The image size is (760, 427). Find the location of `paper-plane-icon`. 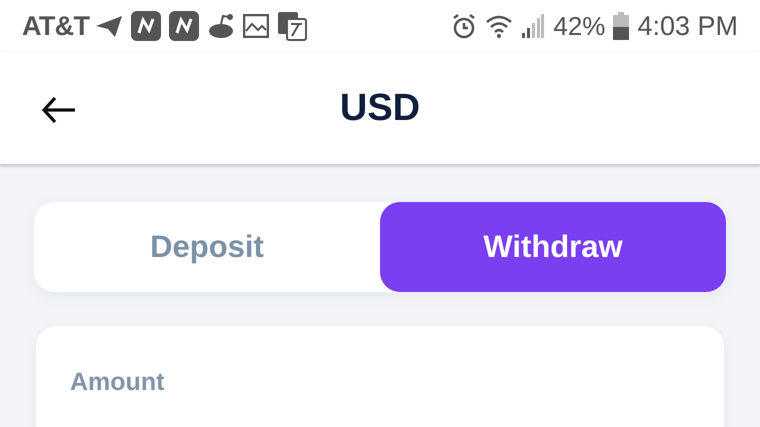

paper-plane-icon is located at coordinates (109, 26).